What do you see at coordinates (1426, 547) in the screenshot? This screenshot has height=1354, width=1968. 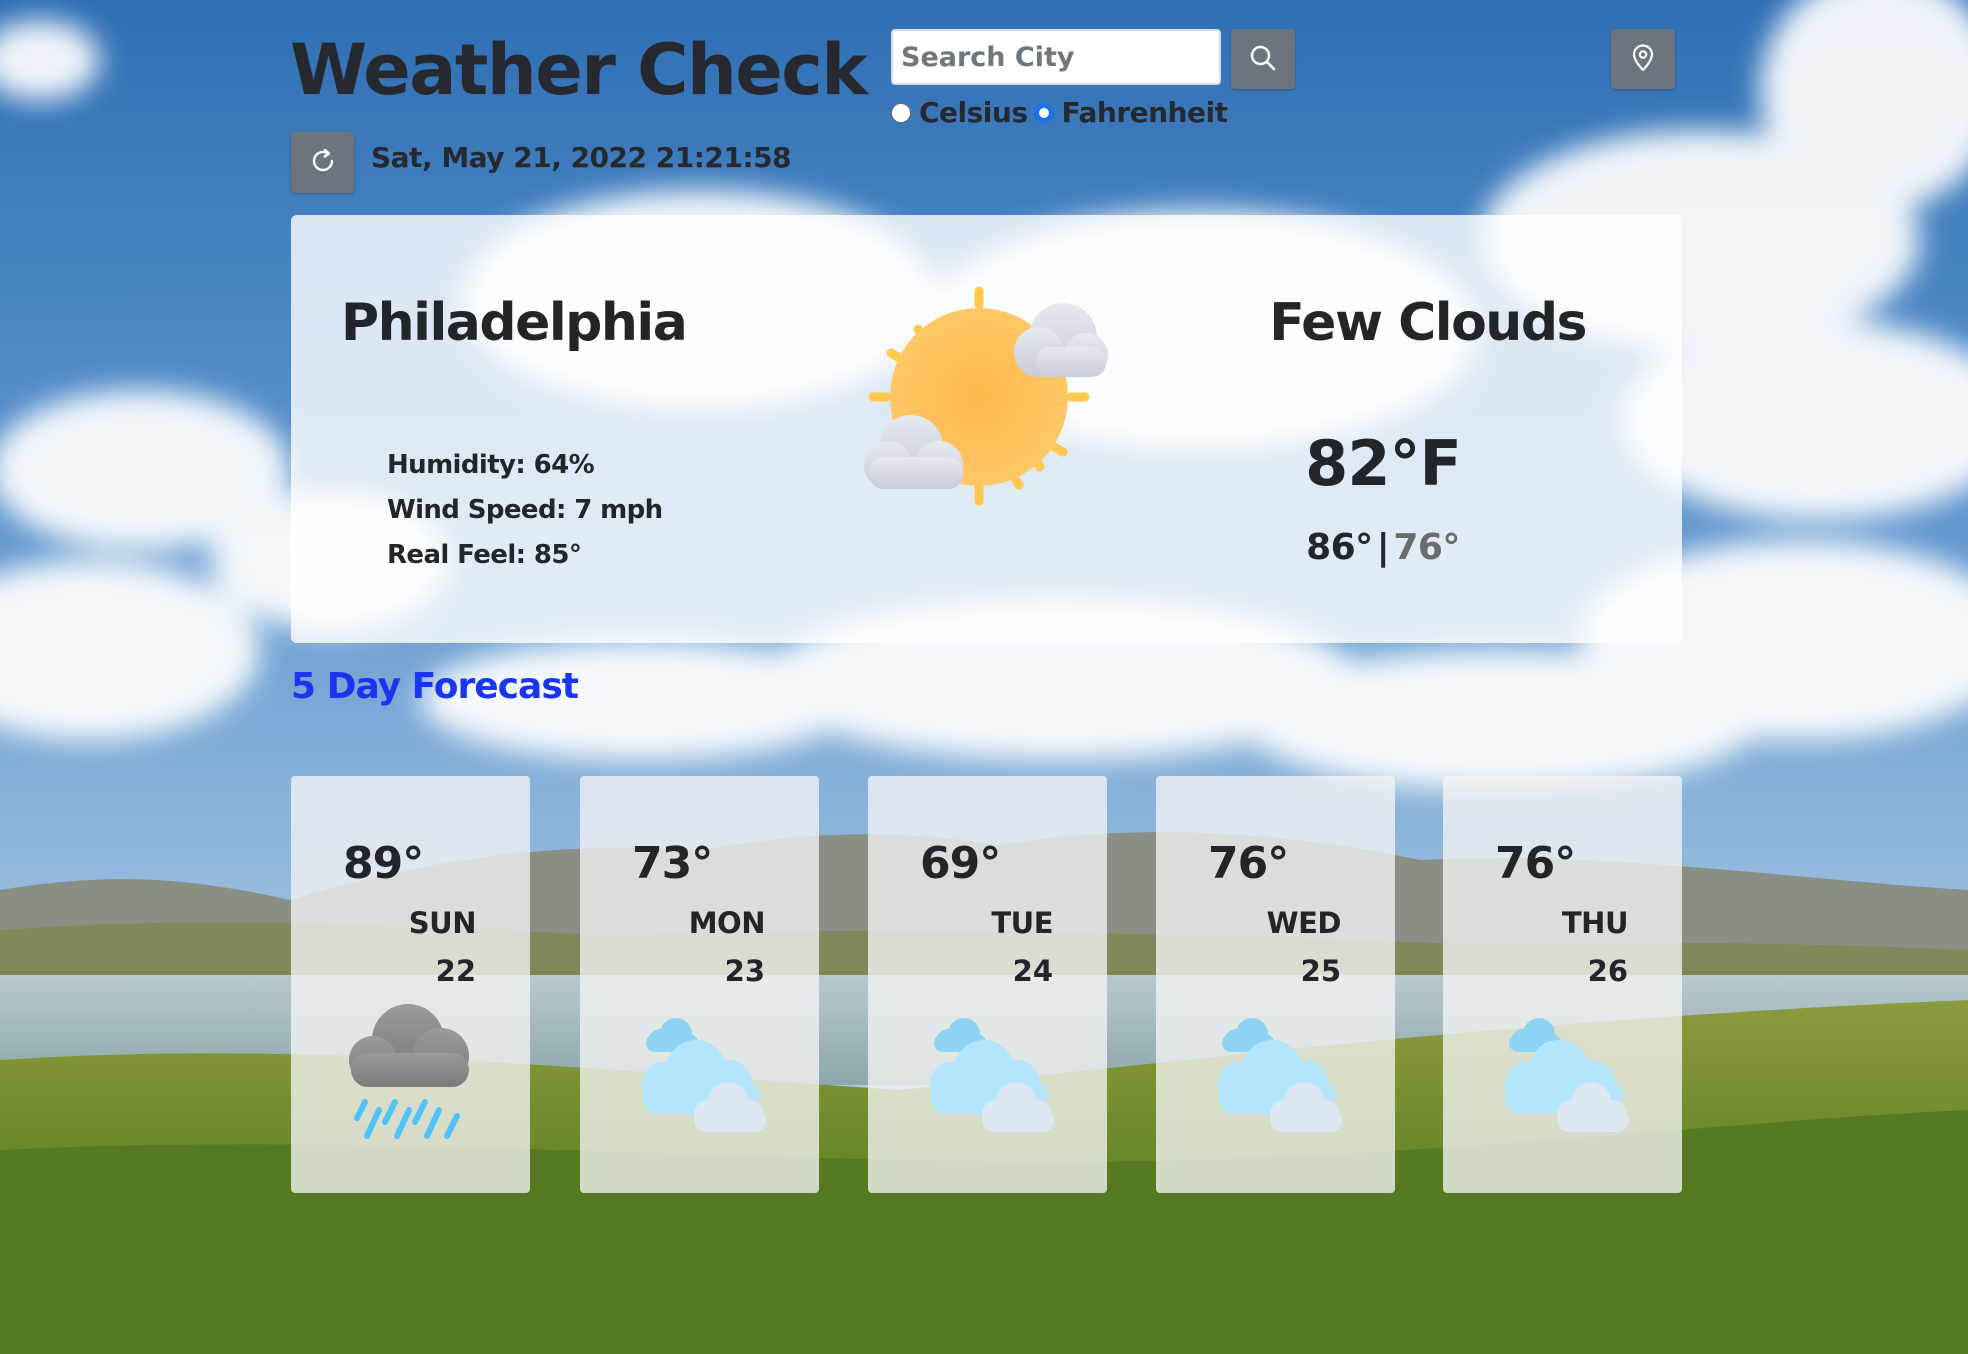 I see `low-temperature: 76°` at bounding box center [1426, 547].